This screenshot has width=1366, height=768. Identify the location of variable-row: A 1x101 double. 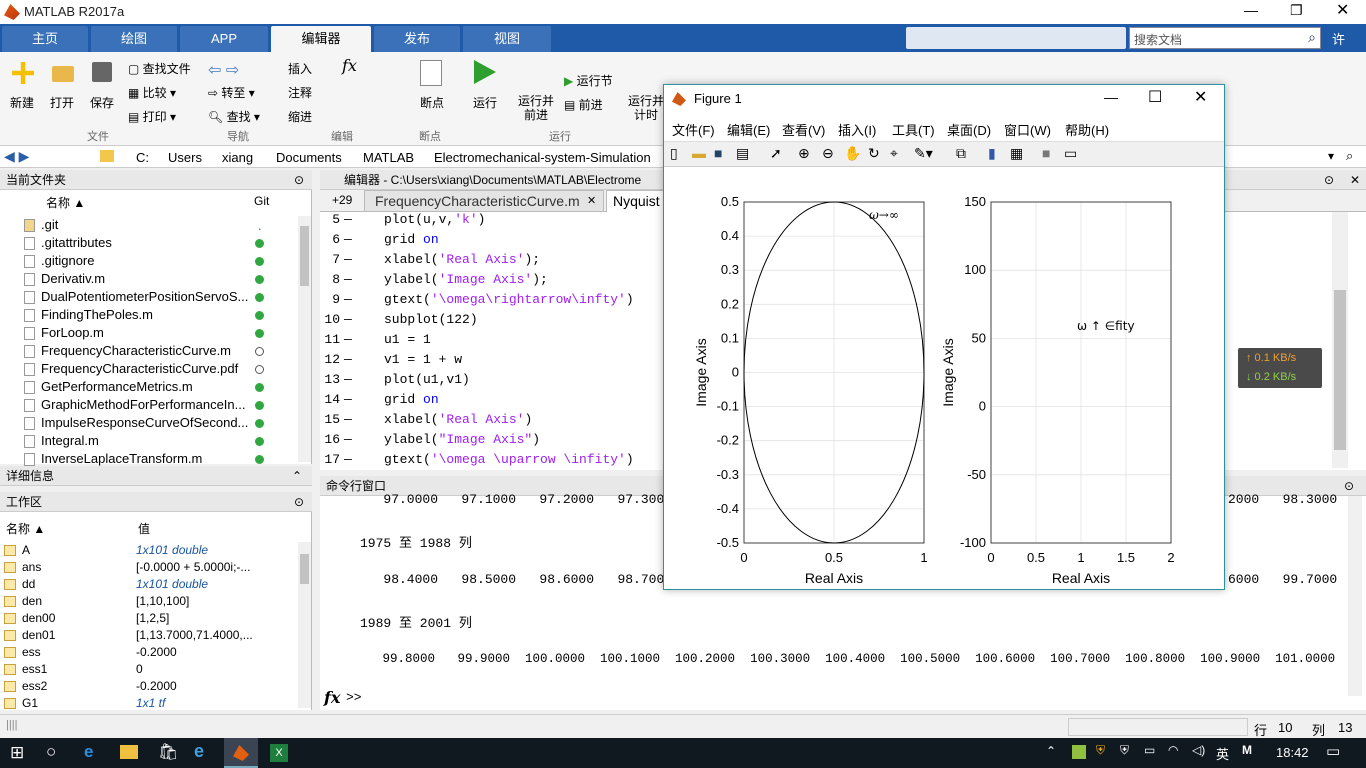
(148, 550).